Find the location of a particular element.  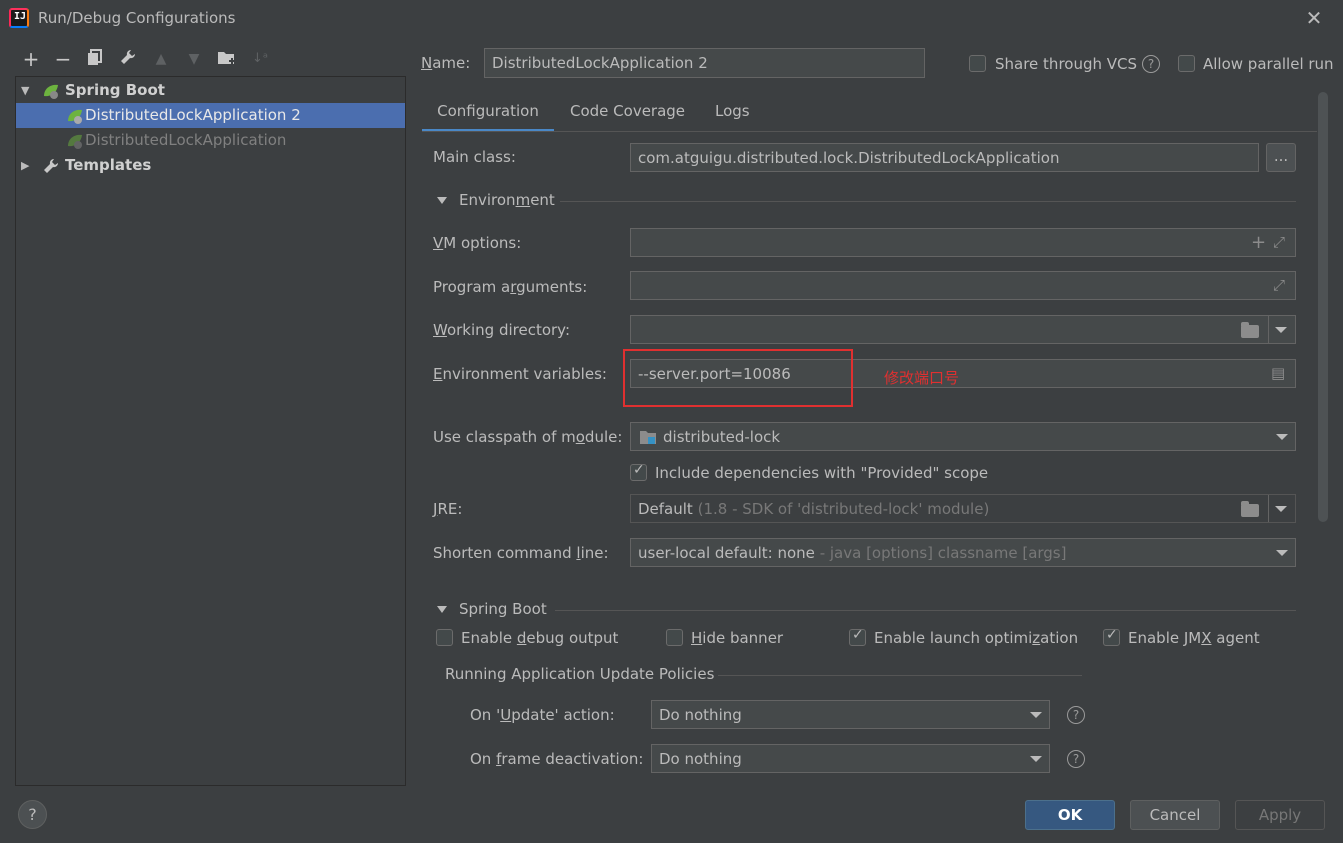

hide-banner-label: Hide banner is located at coordinates (737, 638).